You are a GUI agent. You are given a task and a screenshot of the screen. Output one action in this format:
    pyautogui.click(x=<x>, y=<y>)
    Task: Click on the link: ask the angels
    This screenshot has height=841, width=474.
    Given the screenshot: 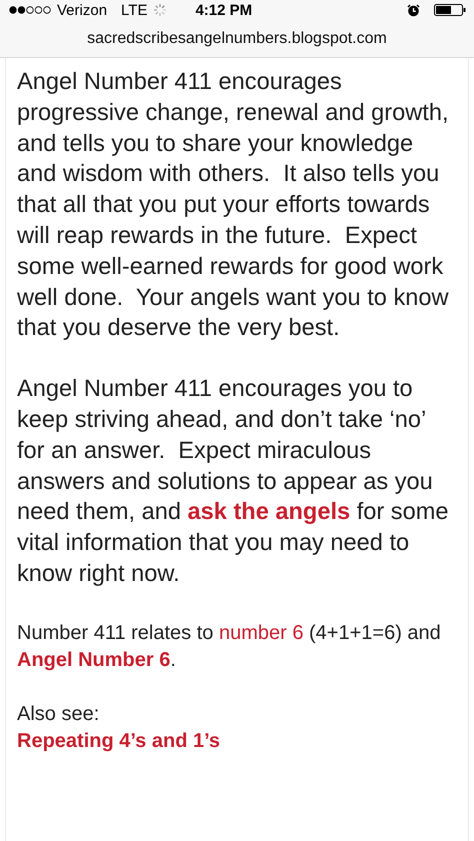 What is the action you would take?
    pyautogui.click(x=269, y=512)
    